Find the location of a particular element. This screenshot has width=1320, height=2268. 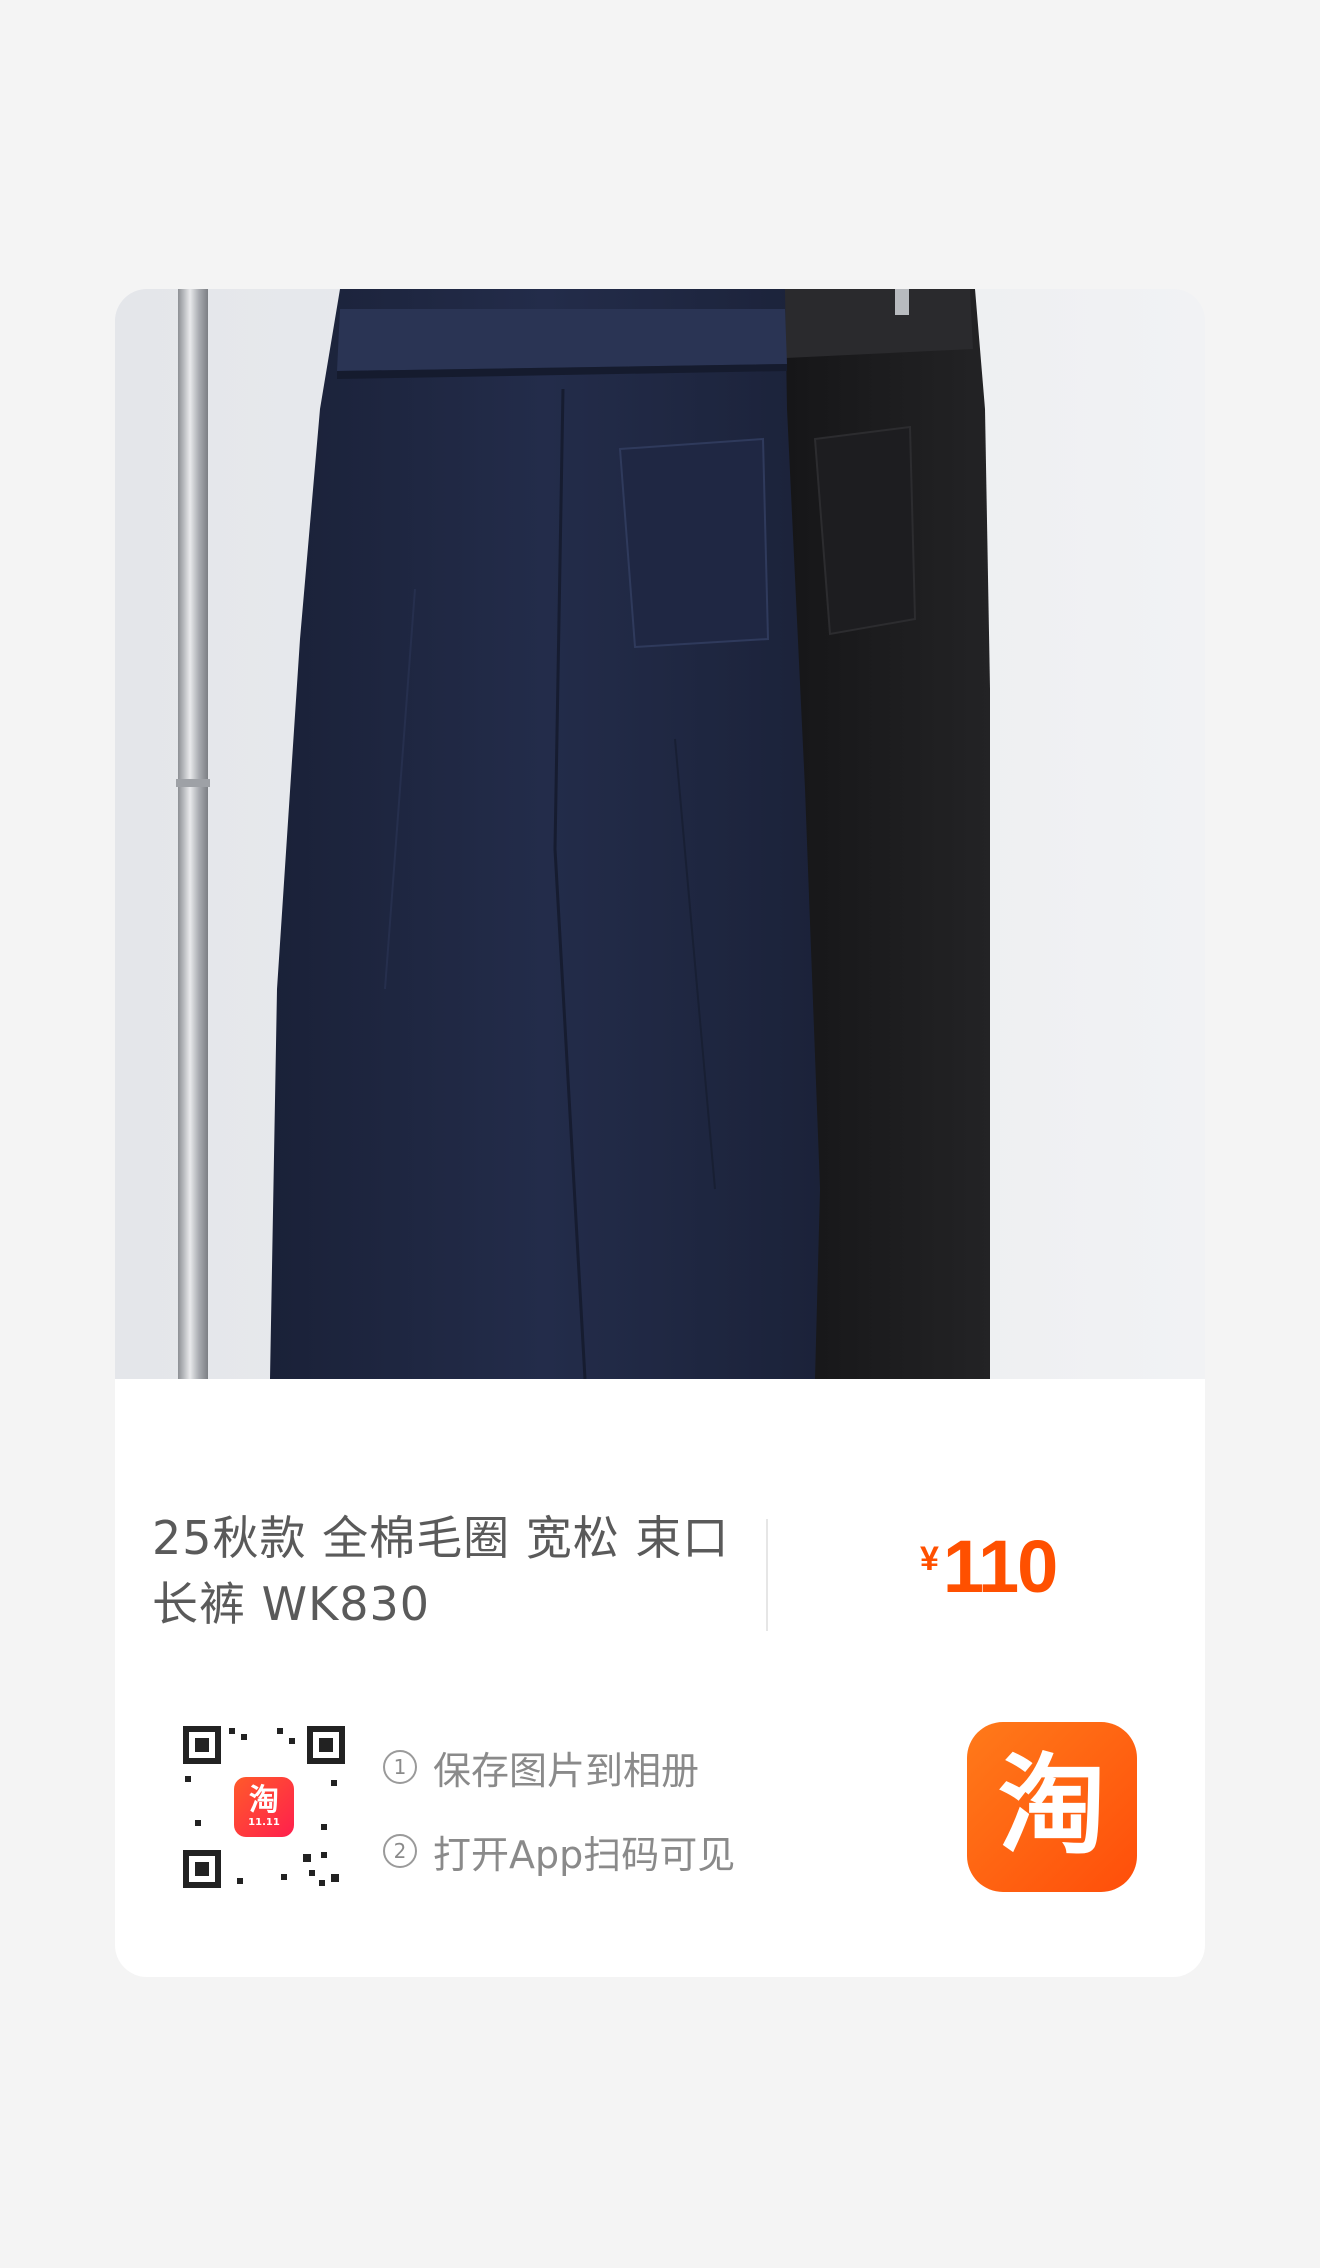

scan-steps: 1 保存图片到相册 2 打开App扫码可见 is located at coordinates (559, 1825).